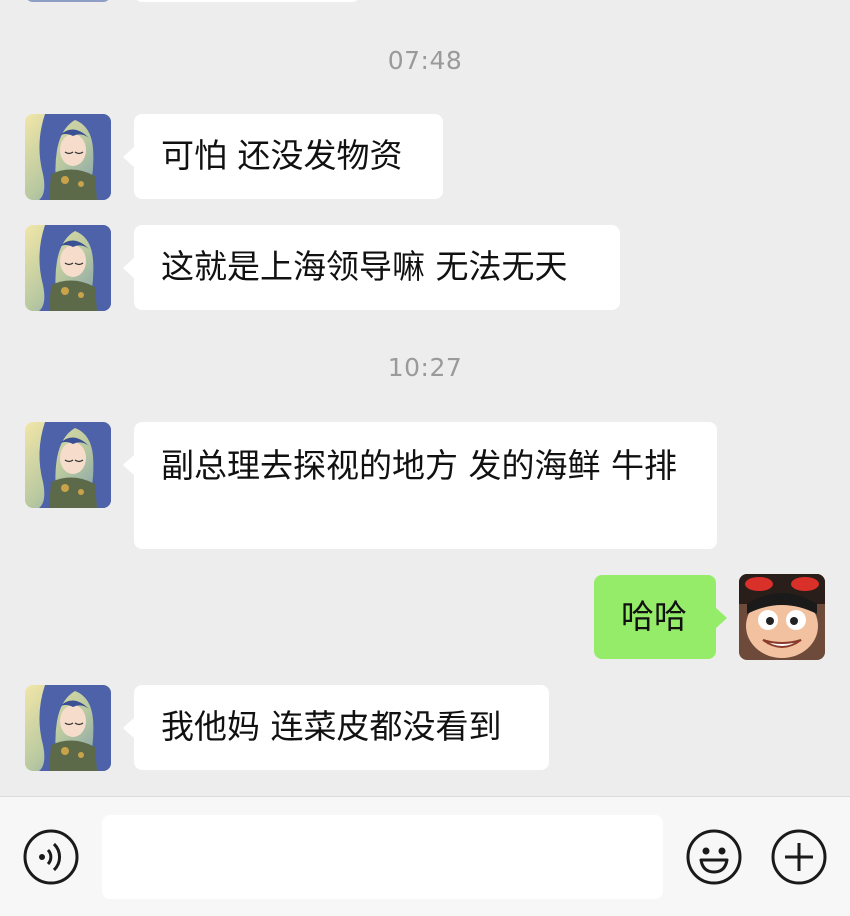 This screenshot has height=916, width=850. Describe the element at coordinates (283, 156) in the screenshot. I see `incoming-message: 可怕 还没发物资` at that location.